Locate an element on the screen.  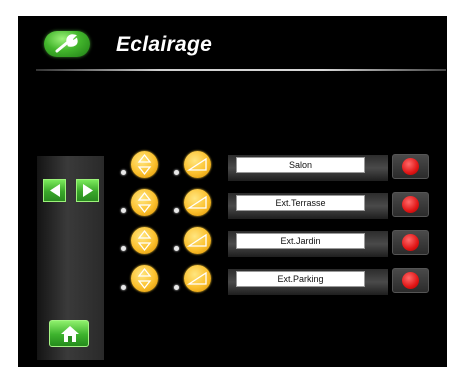
light-row: Ext.Parking is located at coordinates (232, 280).